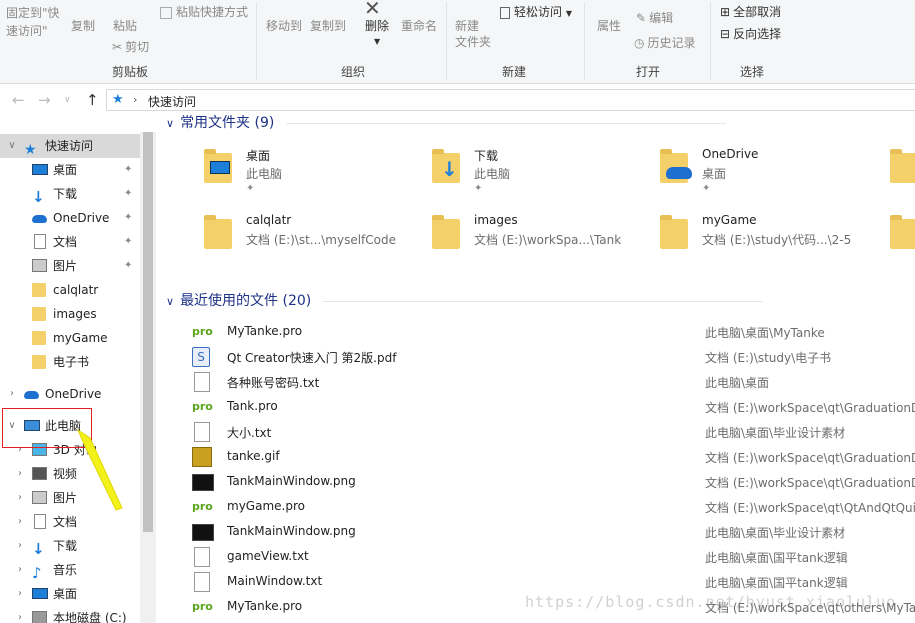  What do you see at coordinates (310, 175) in the screenshot?
I see `frequent-folder-tile: 桌面 此电脑 ✦` at bounding box center [310, 175].